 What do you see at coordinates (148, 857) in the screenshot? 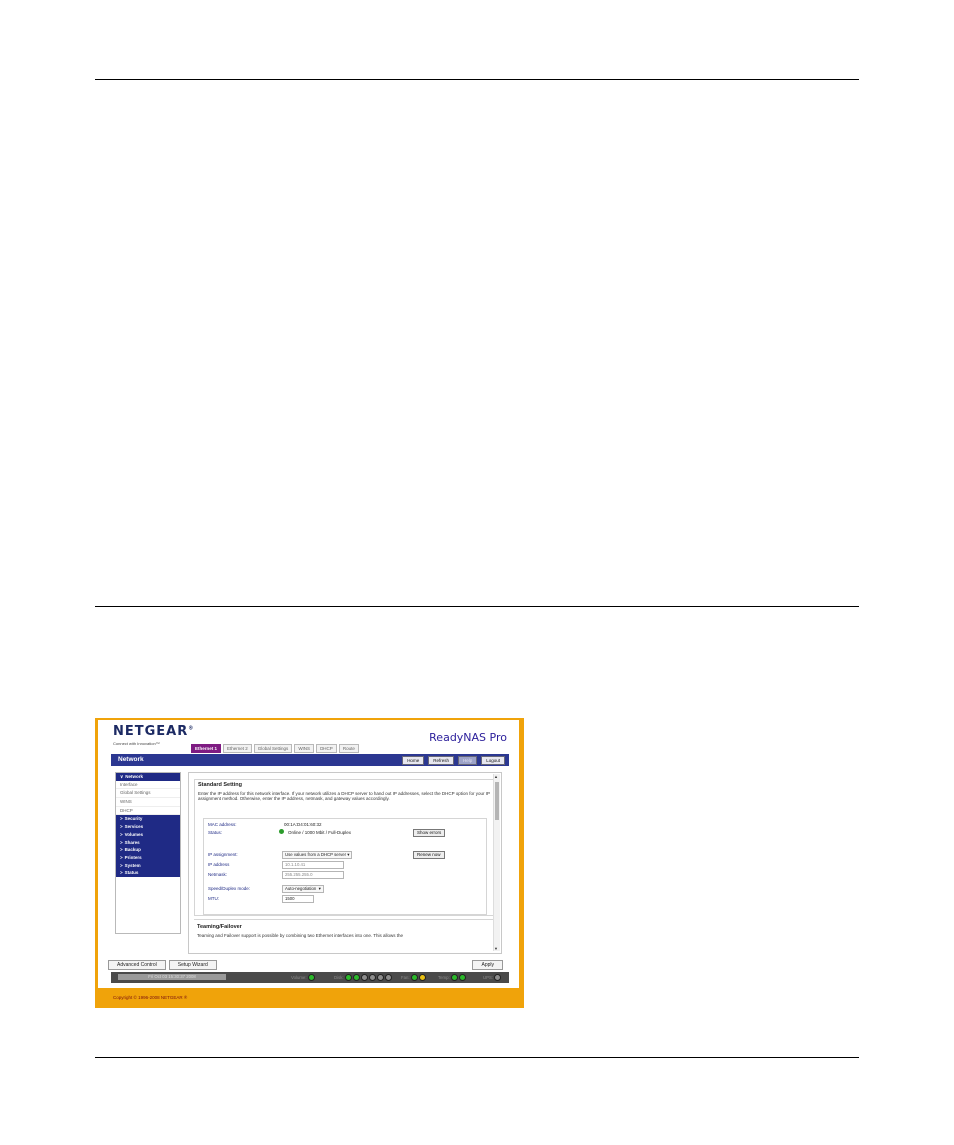
I see `sidebar-item-printers: > Printers` at bounding box center [148, 857].